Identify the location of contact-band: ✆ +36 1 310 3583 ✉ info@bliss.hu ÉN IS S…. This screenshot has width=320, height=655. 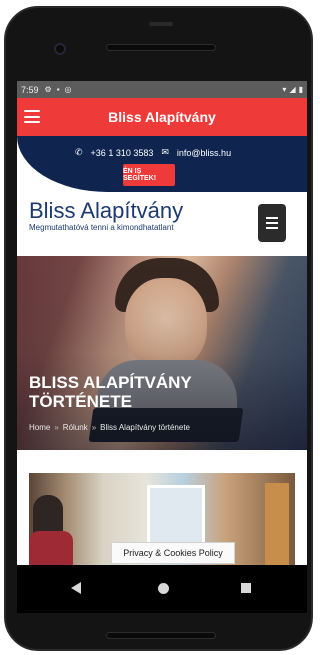
(162, 164).